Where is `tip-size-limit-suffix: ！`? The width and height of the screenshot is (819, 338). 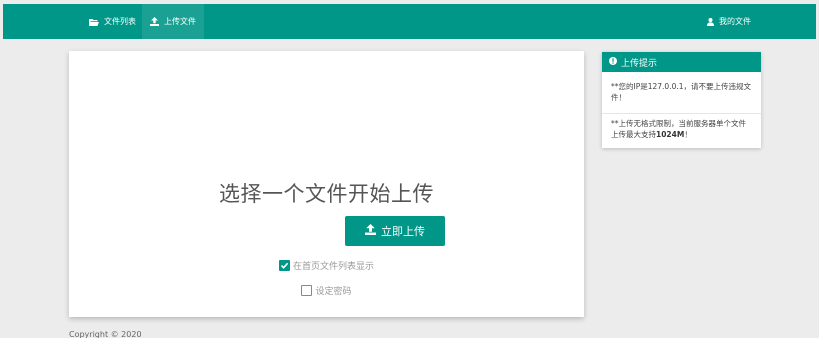 tip-size-limit-suffix: ！ is located at coordinates (688, 134).